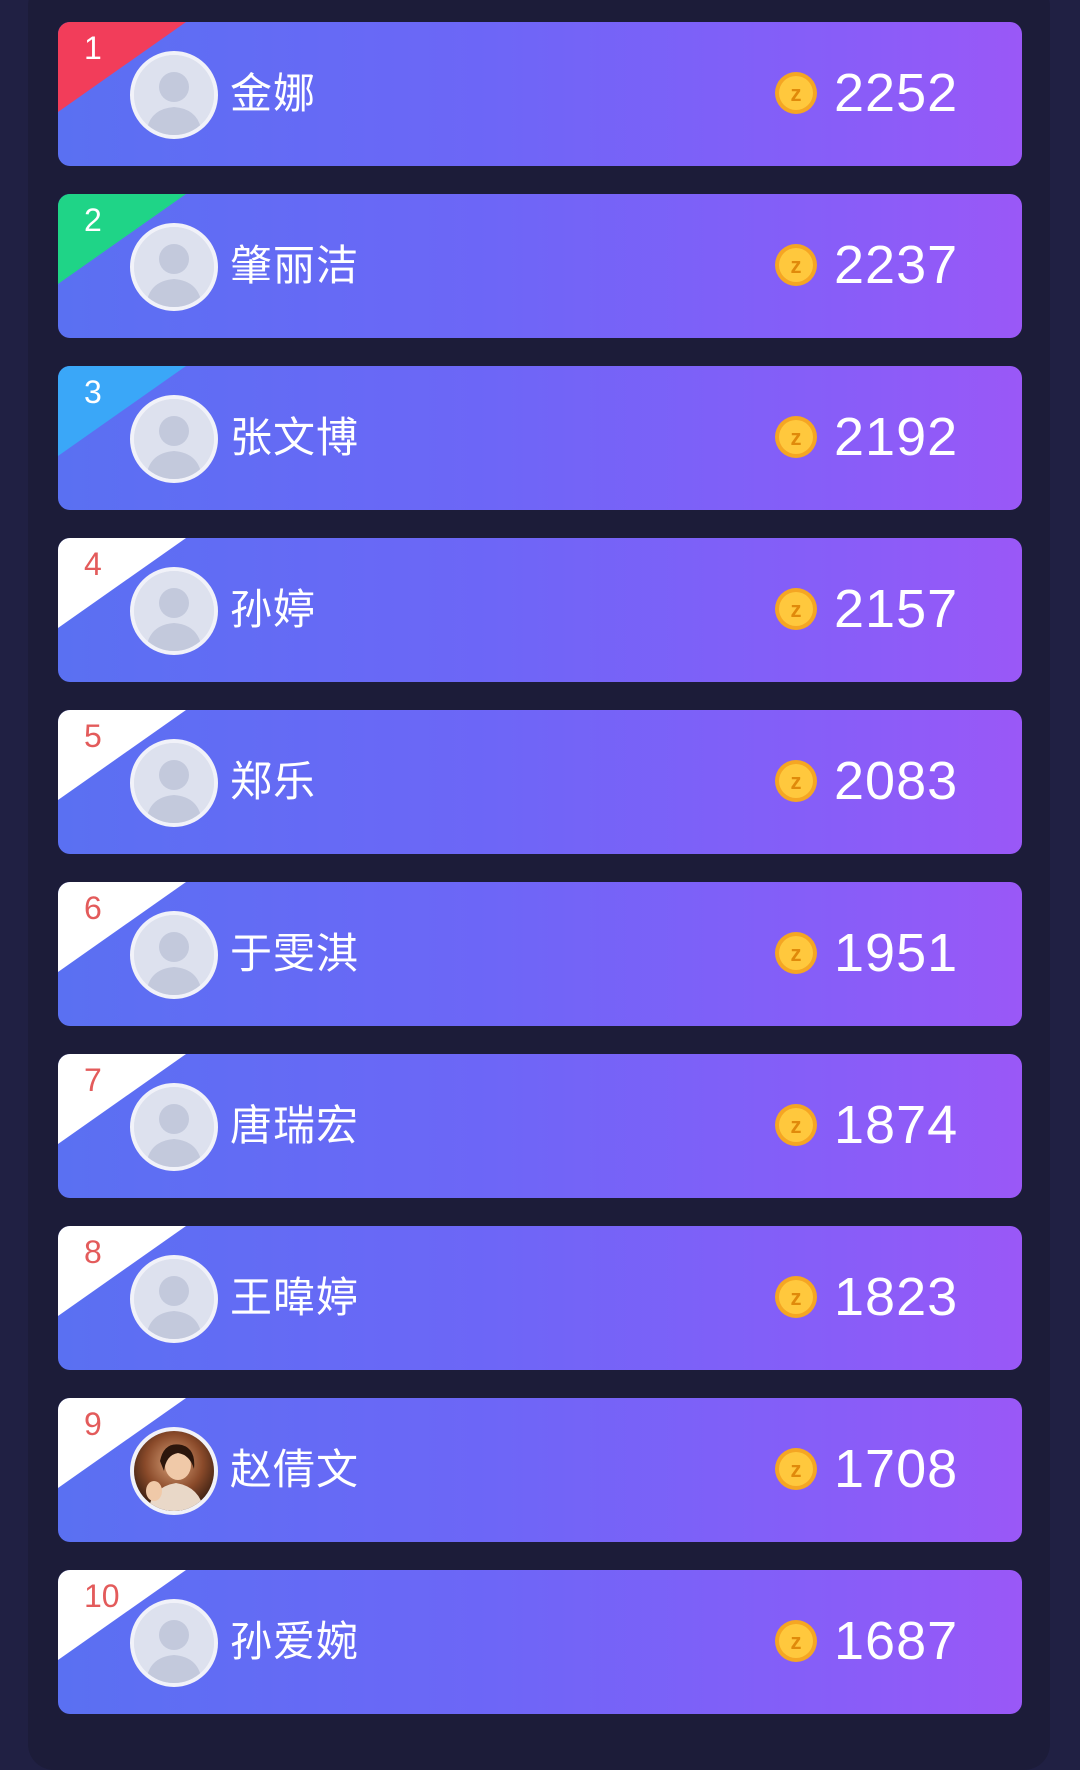 The image size is (1080, 1770). What do you see at coordinates (540, 1298) in the screenshot?
I see `leaderboard-row: 8 王暐婷 z 1823` at bounding box center [540, 1298].